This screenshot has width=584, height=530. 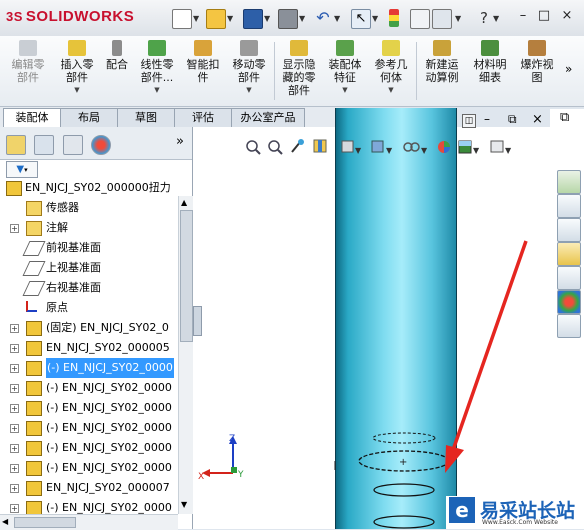 What do you see at coordinates (484, 18) in the screenshot?
I see `help-icon: ?` at bounding box center [484, 18].